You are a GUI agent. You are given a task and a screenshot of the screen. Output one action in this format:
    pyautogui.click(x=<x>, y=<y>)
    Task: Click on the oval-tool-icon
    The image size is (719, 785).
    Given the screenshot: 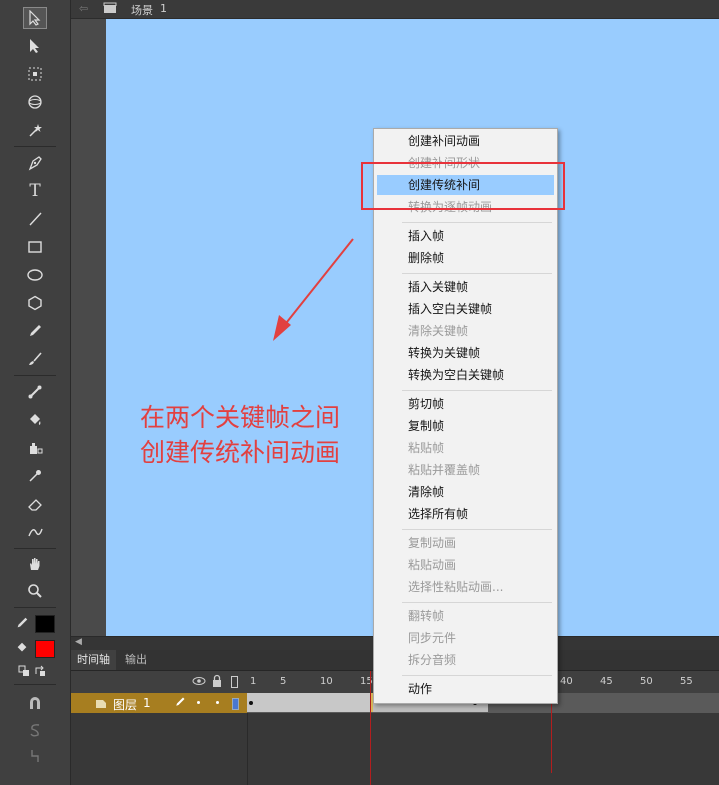 What is the action you would take?
    pyautogui.click(x=35, y=275)
    